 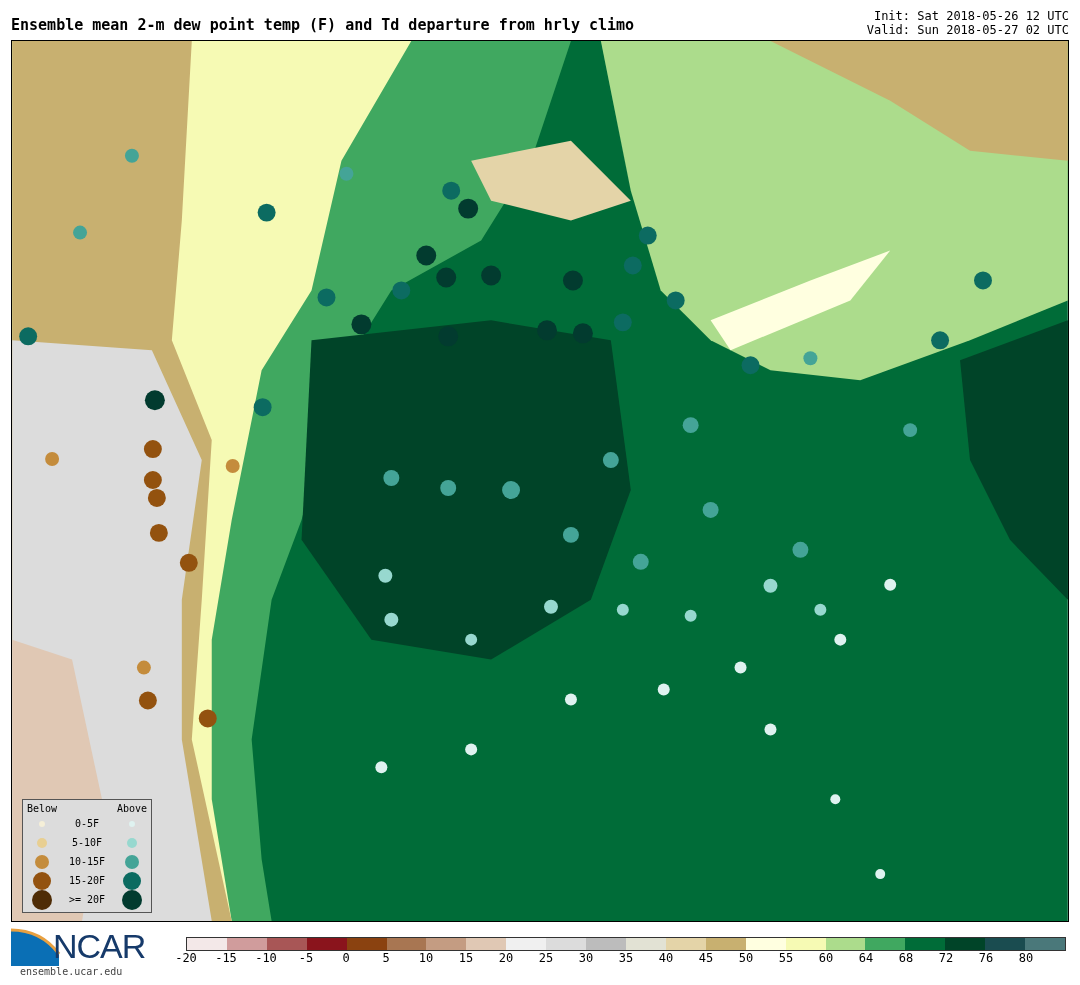 What do you see at coordinates (706, 958) in the screenshot?
I see `scale-tick-label: 45` at bounding box center [706, 958].